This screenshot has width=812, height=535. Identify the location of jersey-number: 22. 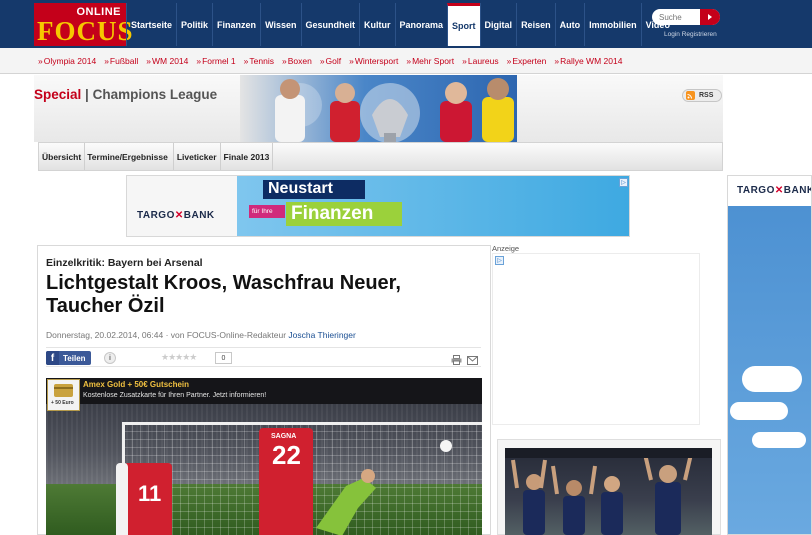
(286, 455).